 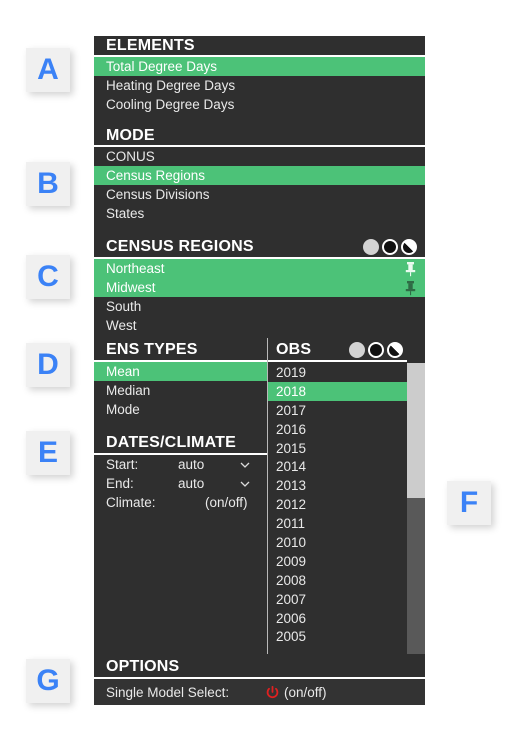 What do you see at coordinates (337, 429) in the screenshot?
I see `obs-year-2016: 2016` at bounding box center [337, 429].